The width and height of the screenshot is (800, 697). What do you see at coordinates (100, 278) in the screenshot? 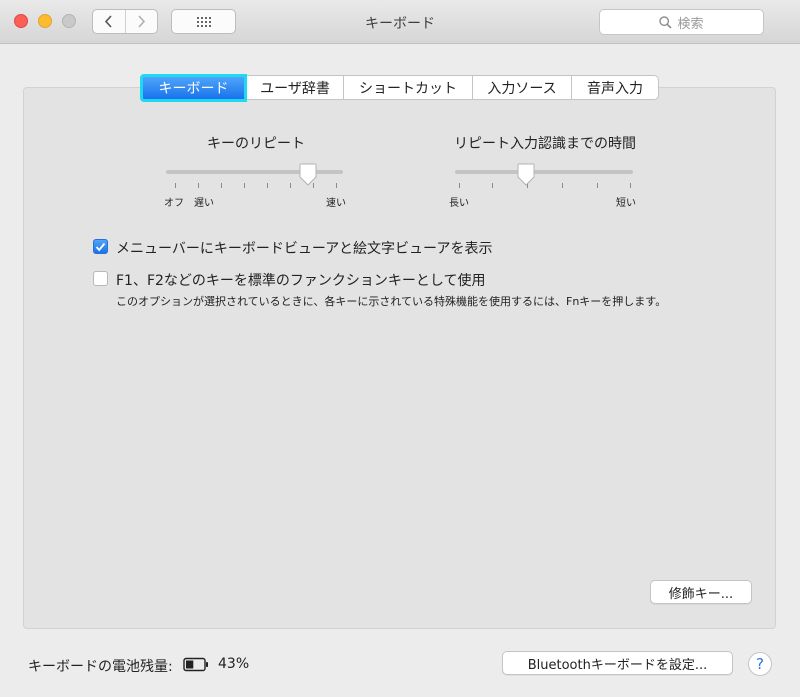
I see `function-keys-checkbox` at bounding box center [100, 278].